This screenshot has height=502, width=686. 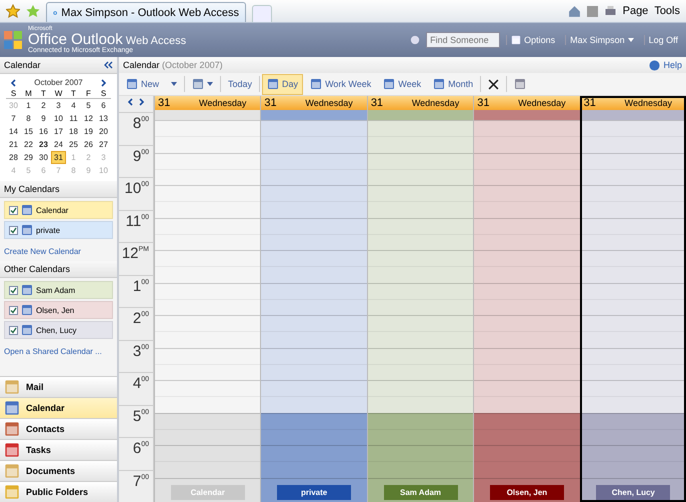 I want to click on browser-menu-button: Tools, so click(x=667, y=11).